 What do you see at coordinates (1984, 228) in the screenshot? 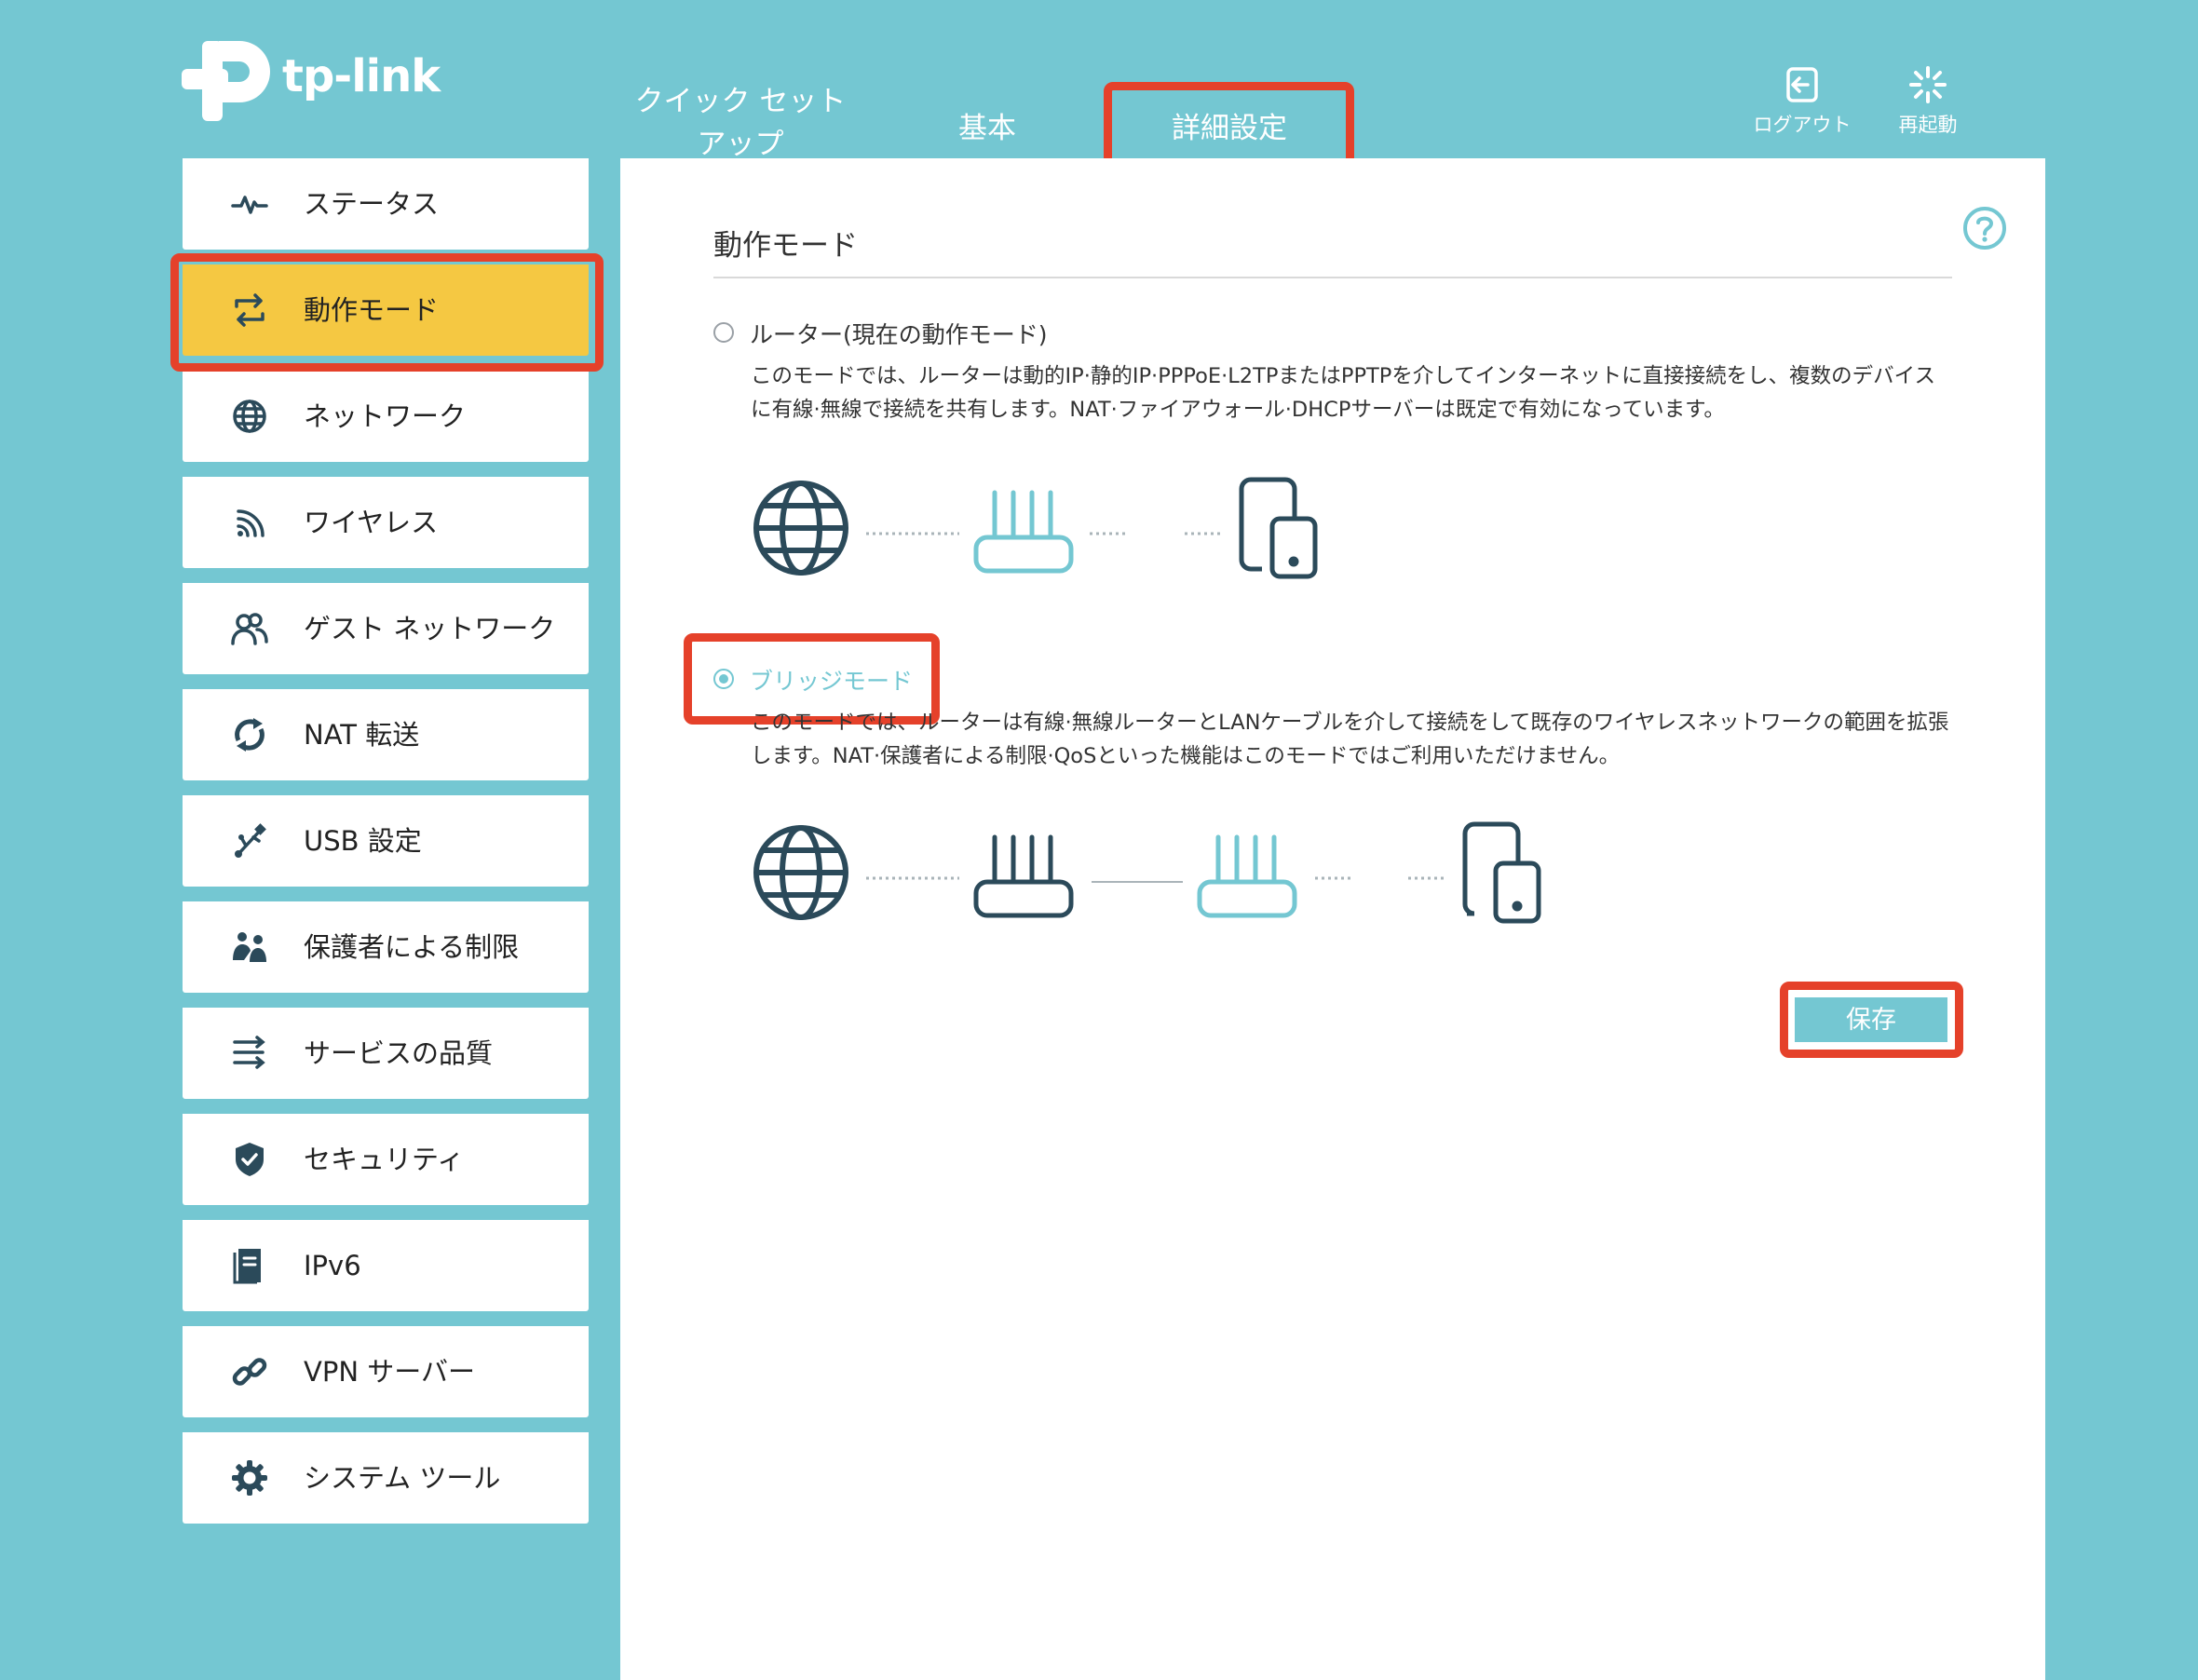
I see `help-icon` at bounding box center [1984, 228].